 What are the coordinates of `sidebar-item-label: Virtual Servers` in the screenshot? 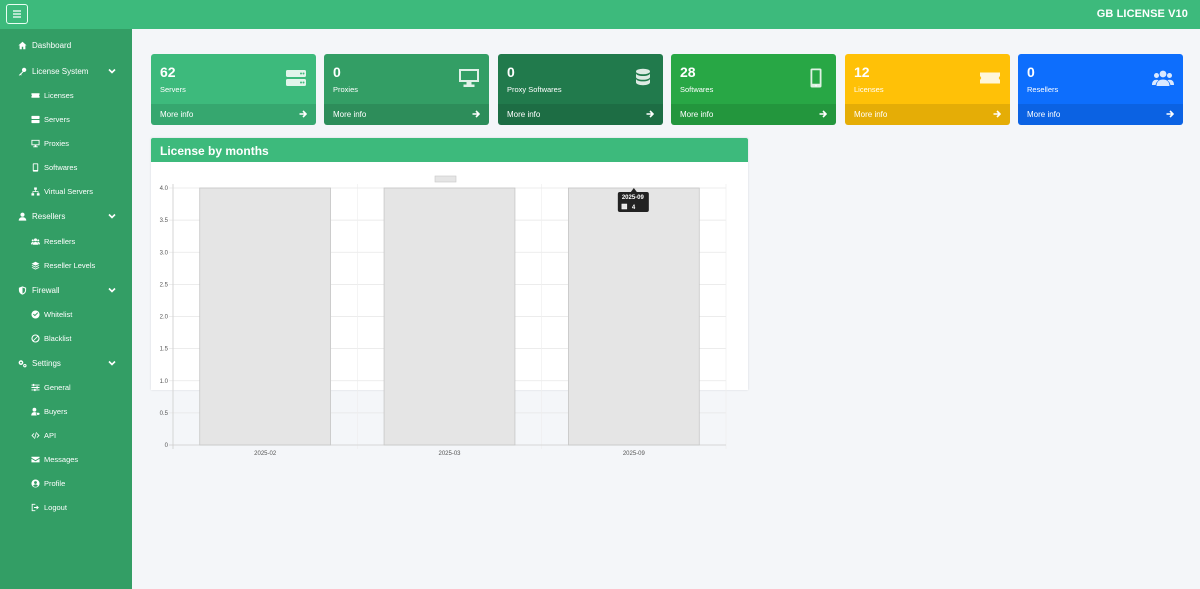 It's located at (69, 191).